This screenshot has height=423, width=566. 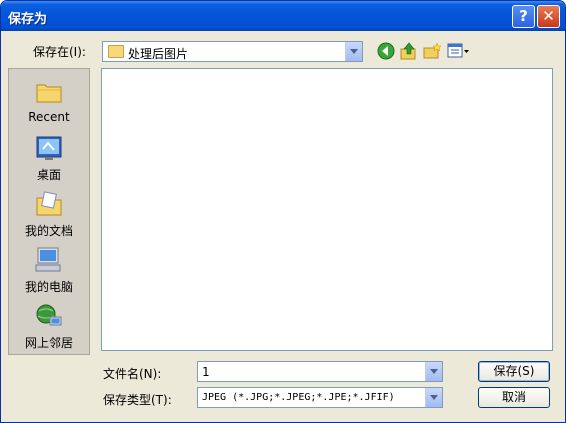 What do you see at coordinates (49, 315) in the screenshot?
I see `network-places-icon` at bounding box center [49, 315].